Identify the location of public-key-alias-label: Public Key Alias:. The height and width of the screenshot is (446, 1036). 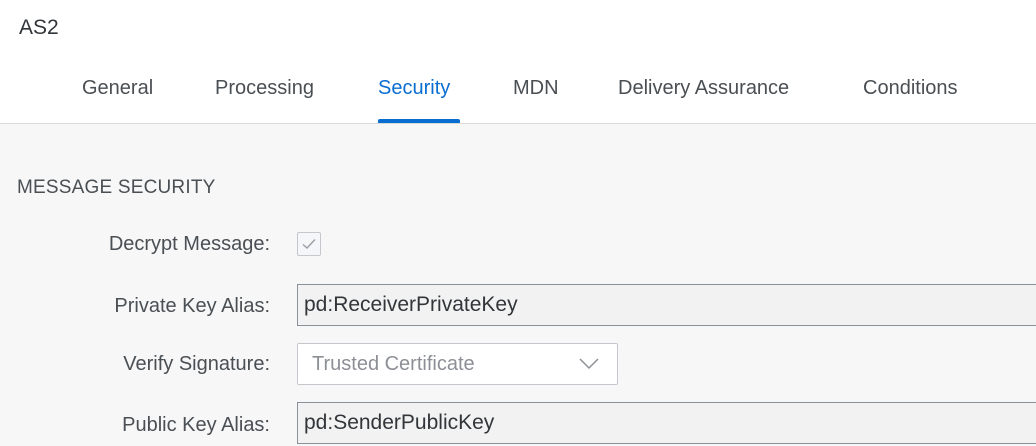
(196, 425).